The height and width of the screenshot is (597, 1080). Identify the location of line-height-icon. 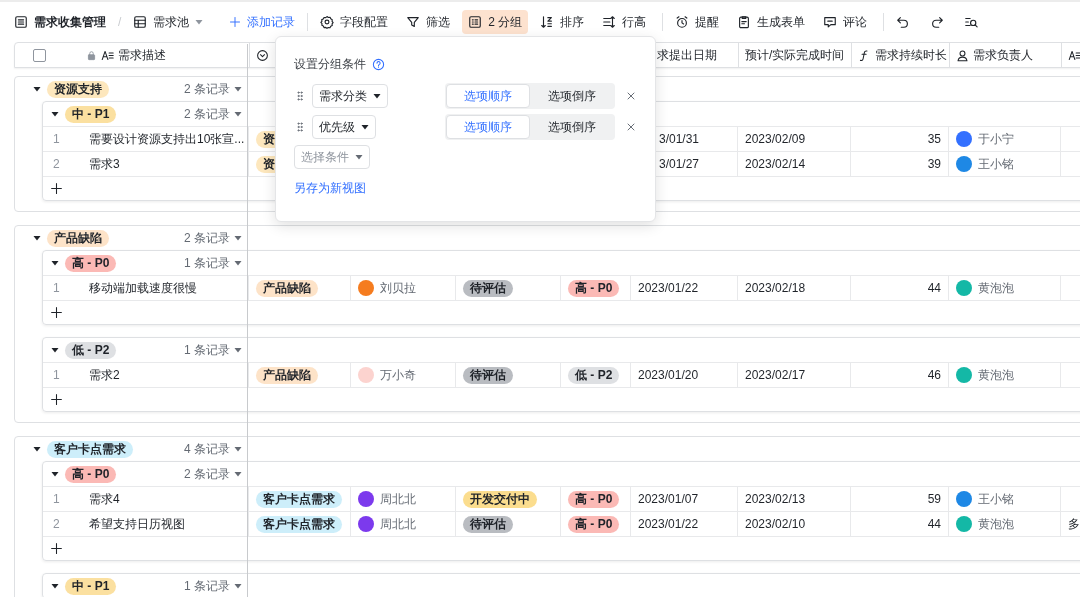
(609, 22).